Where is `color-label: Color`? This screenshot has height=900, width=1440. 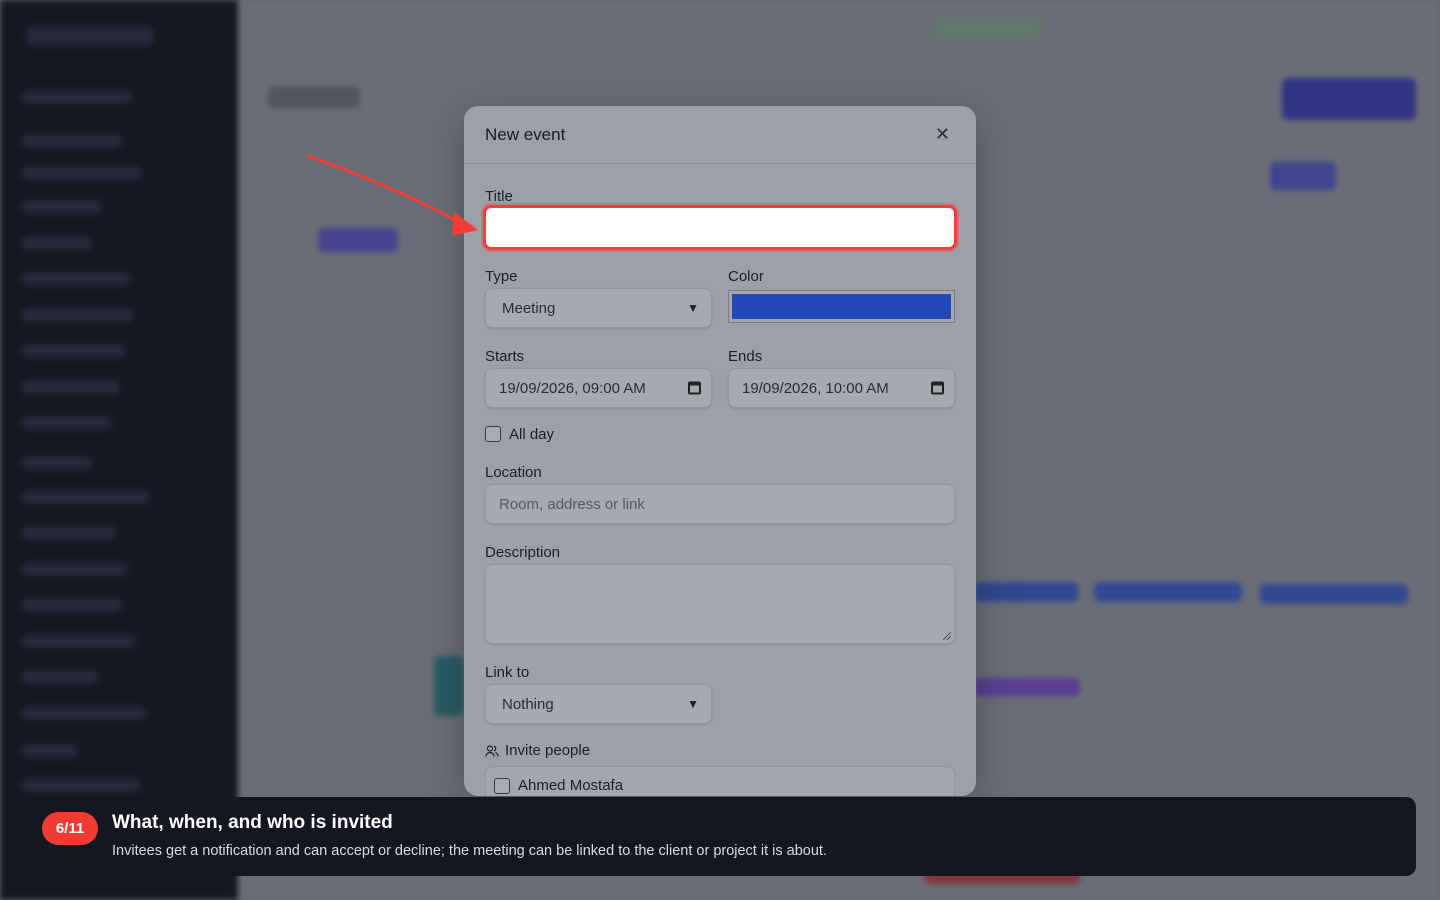 color-label: Color is located at coordinates (746, 276).